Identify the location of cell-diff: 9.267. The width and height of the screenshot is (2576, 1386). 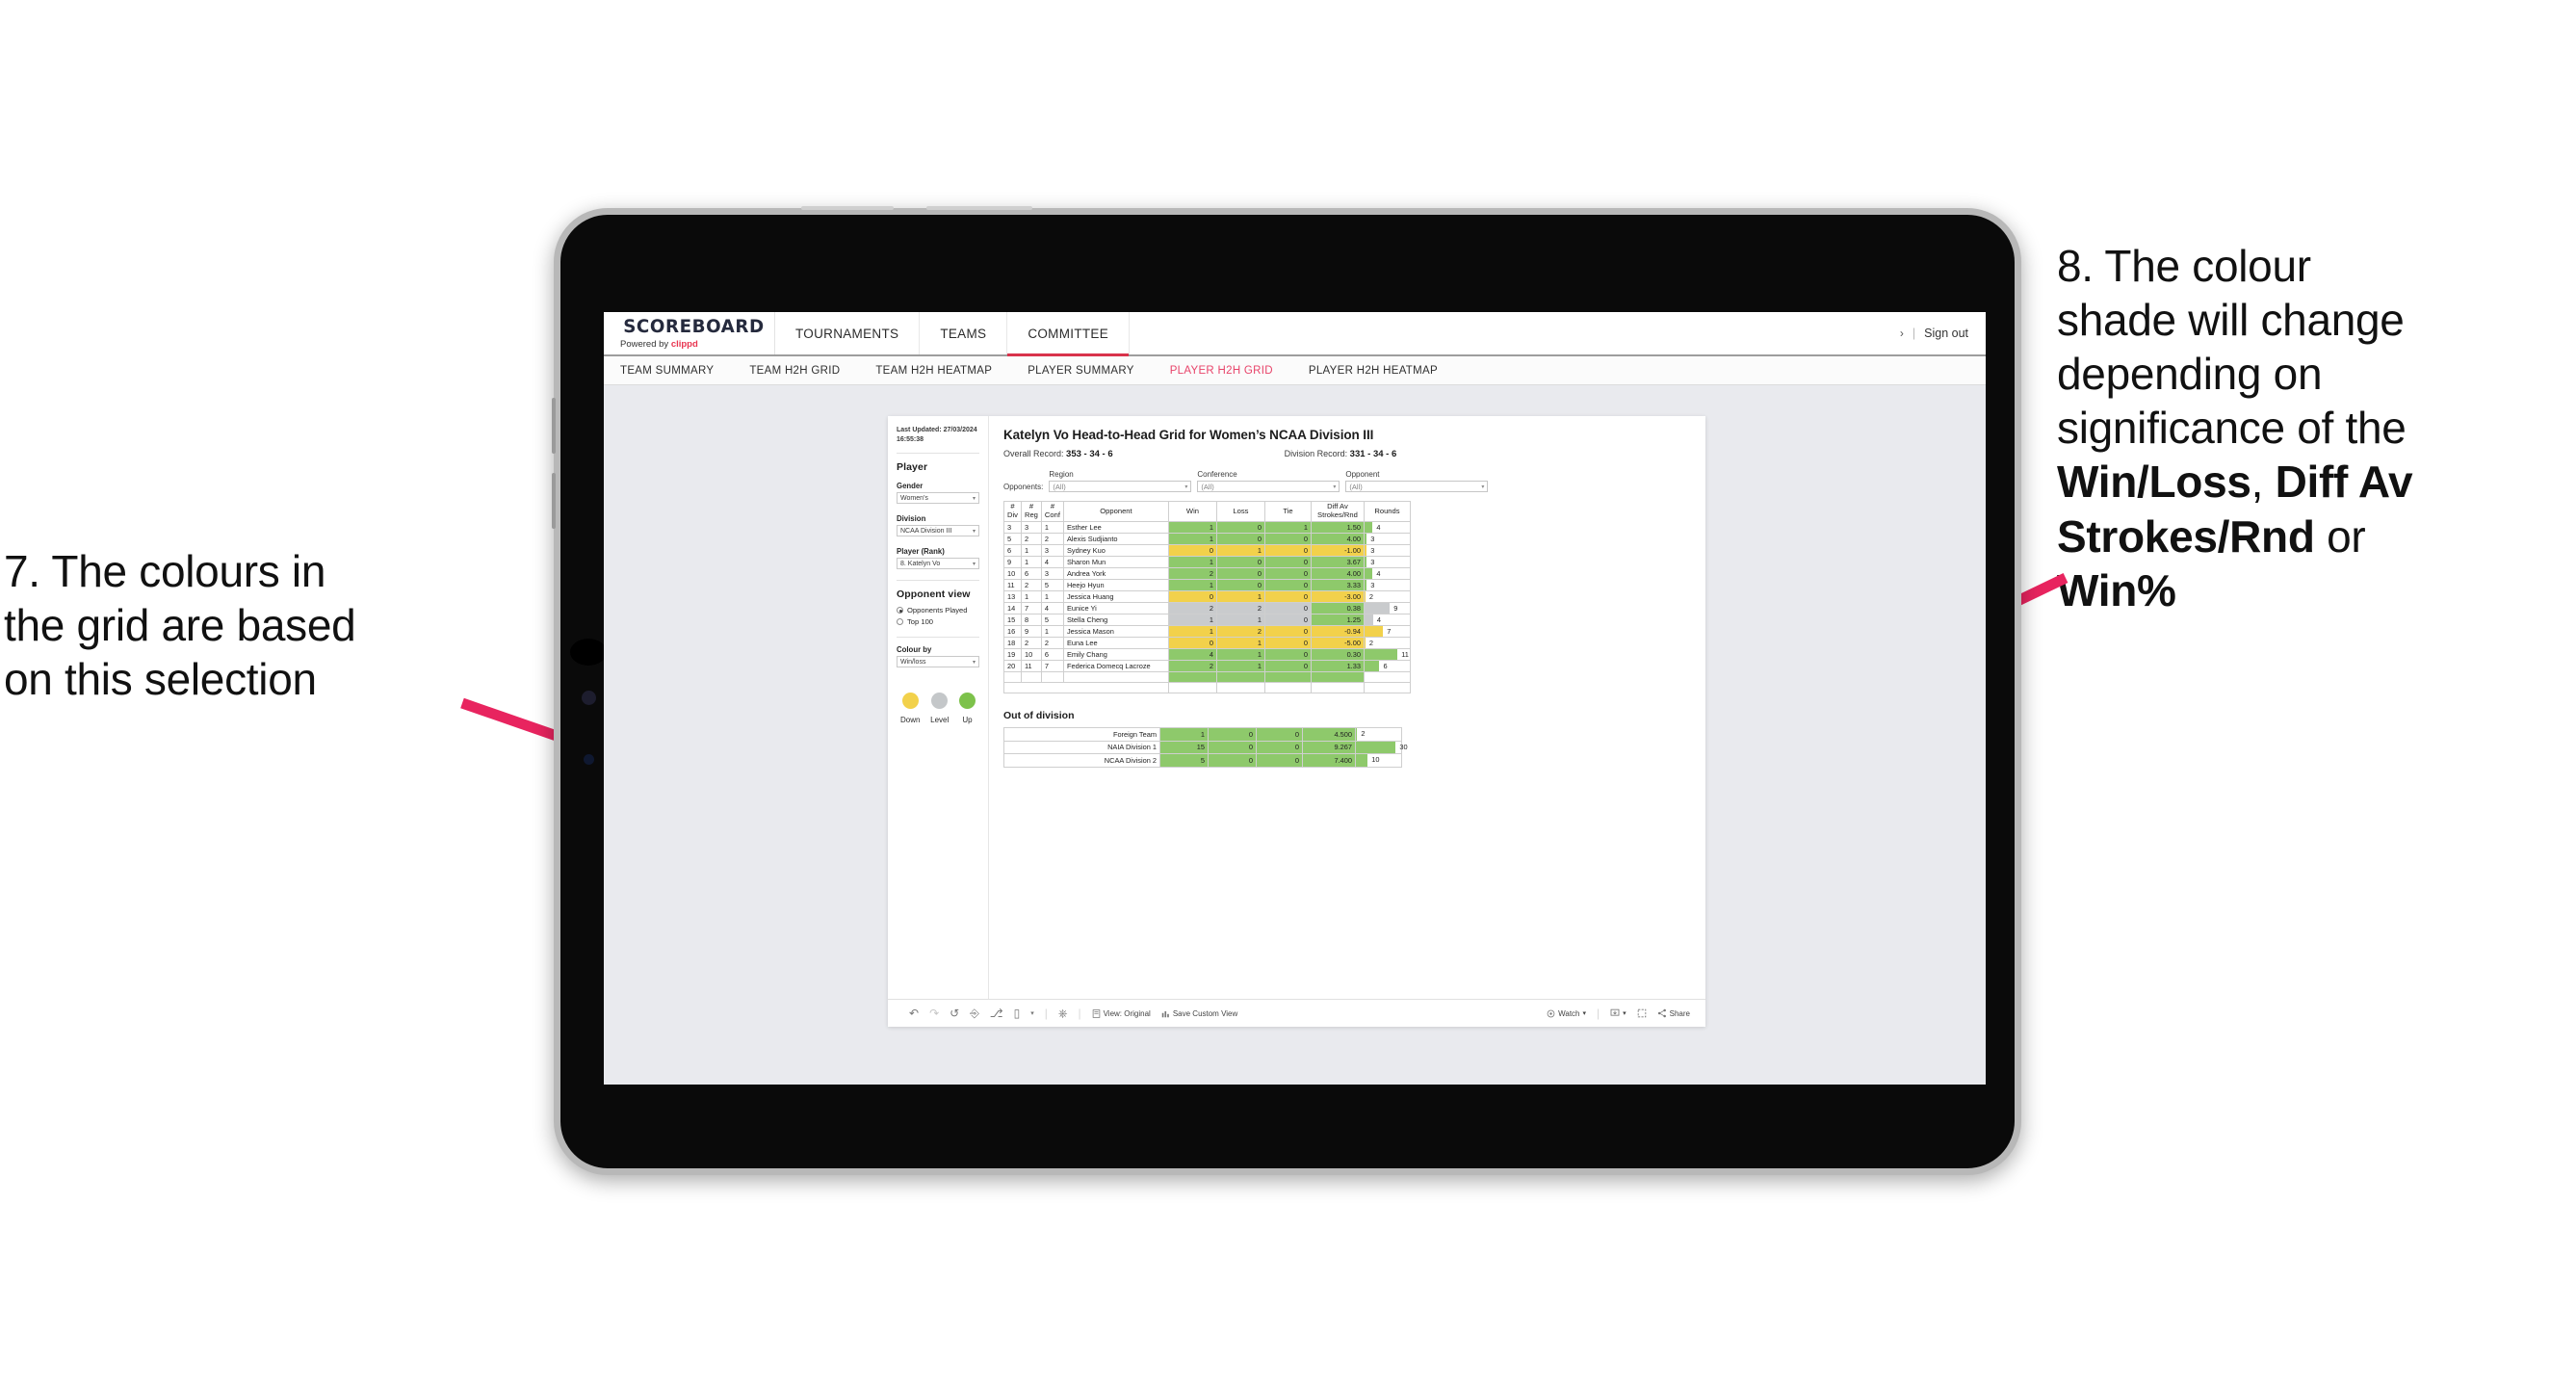
(1329, 747).